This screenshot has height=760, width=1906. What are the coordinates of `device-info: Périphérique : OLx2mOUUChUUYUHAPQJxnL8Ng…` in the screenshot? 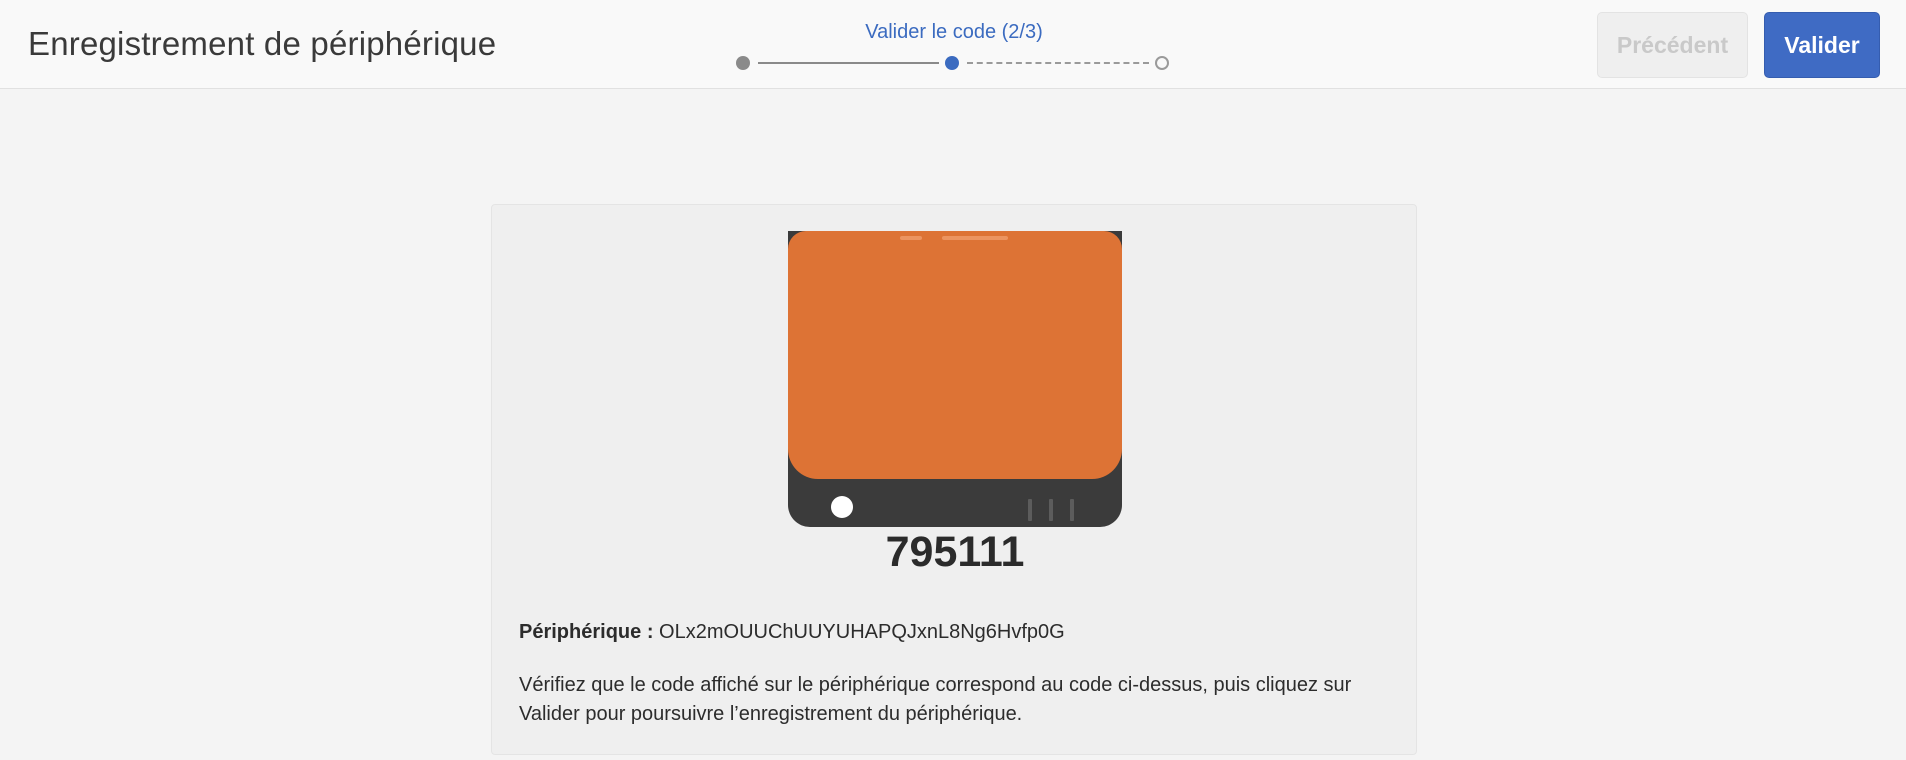 It's located at (792, 632).